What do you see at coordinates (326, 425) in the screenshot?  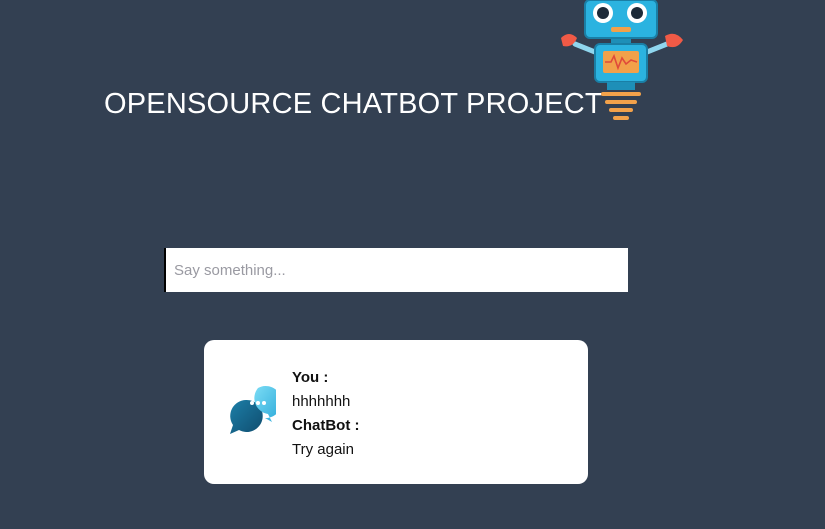 I see `bot-label: ChatBot :` at bounding box center [326, 425].